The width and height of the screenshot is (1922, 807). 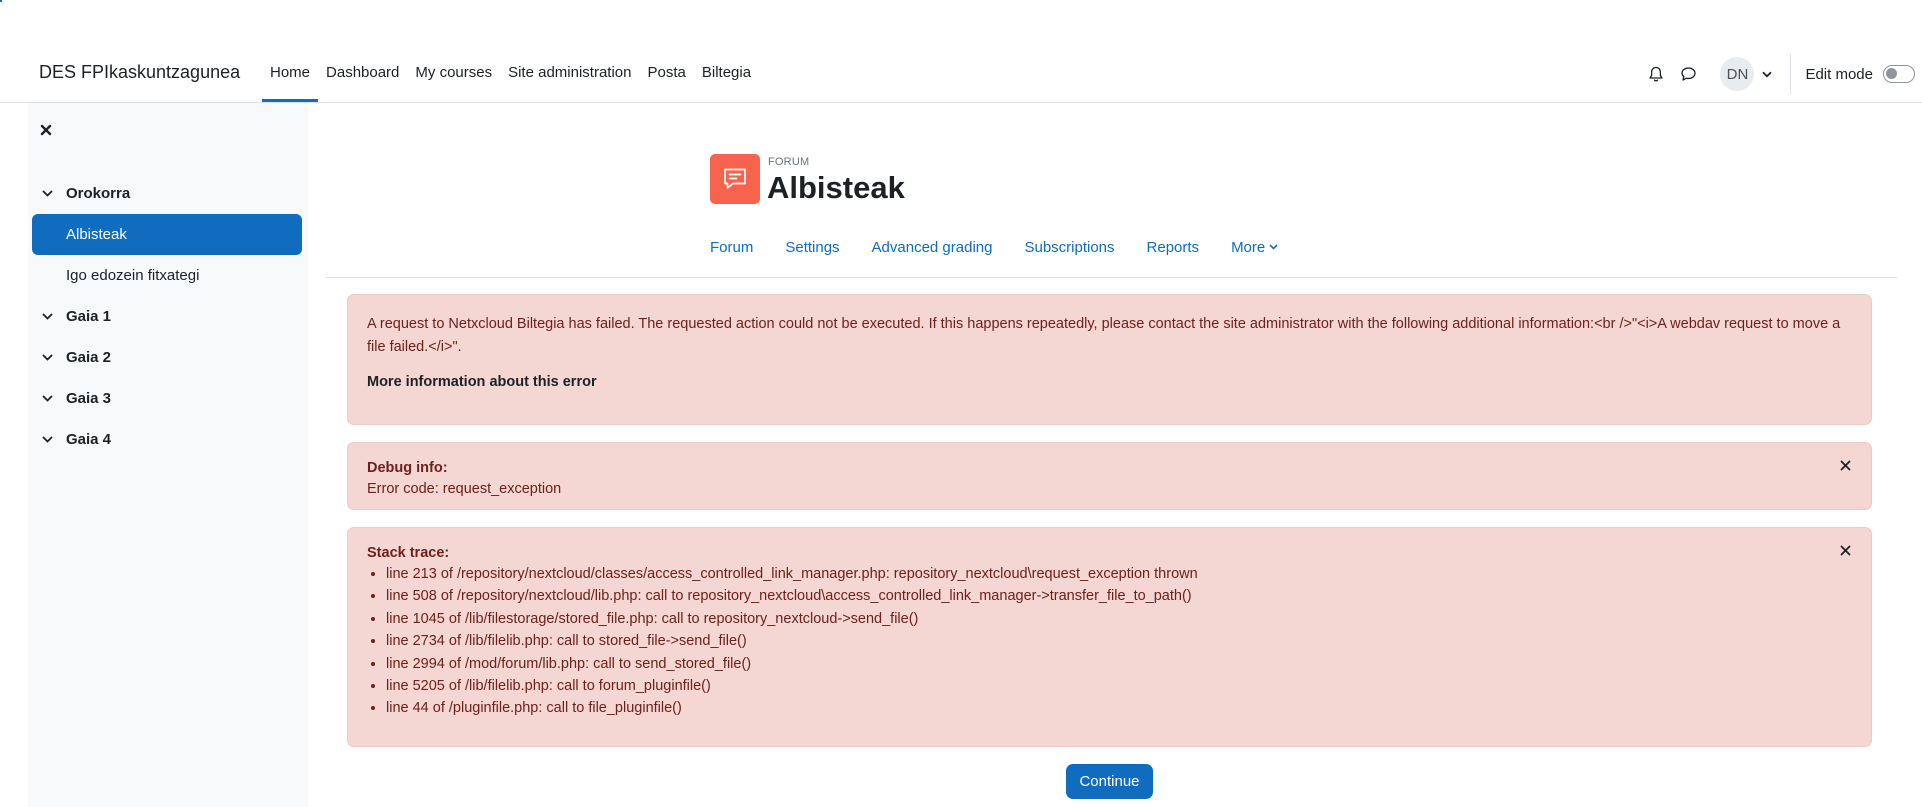 What do you see at coordinates (408, 553) in the screenshot?
I see `stack-trace-heading: Stack trace:` at bounding box center [408, 553].